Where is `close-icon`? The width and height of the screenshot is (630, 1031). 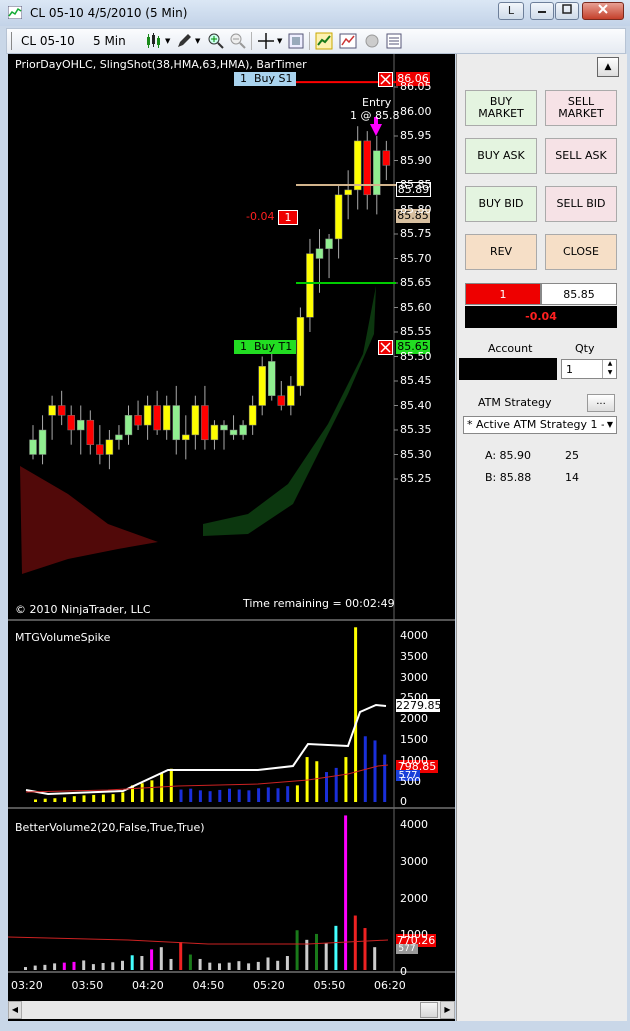 close-icon is located at coordinates (385, 347).